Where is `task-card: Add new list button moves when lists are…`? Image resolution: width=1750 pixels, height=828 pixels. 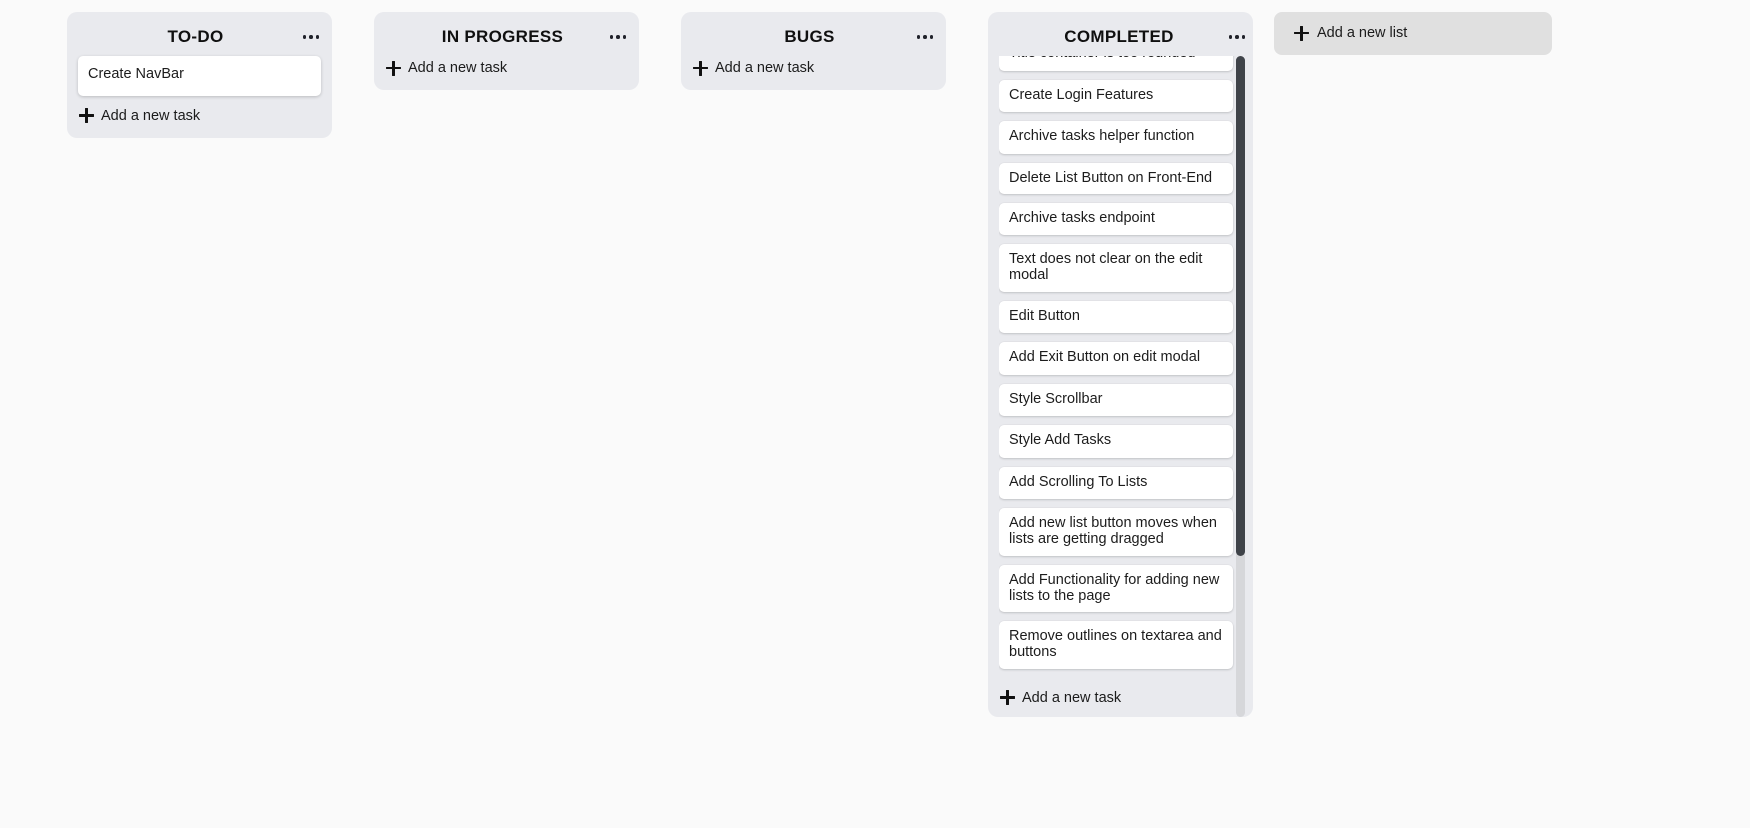 task-card: Add new list button moves when lists are… is located at coordinates (1116, 532).